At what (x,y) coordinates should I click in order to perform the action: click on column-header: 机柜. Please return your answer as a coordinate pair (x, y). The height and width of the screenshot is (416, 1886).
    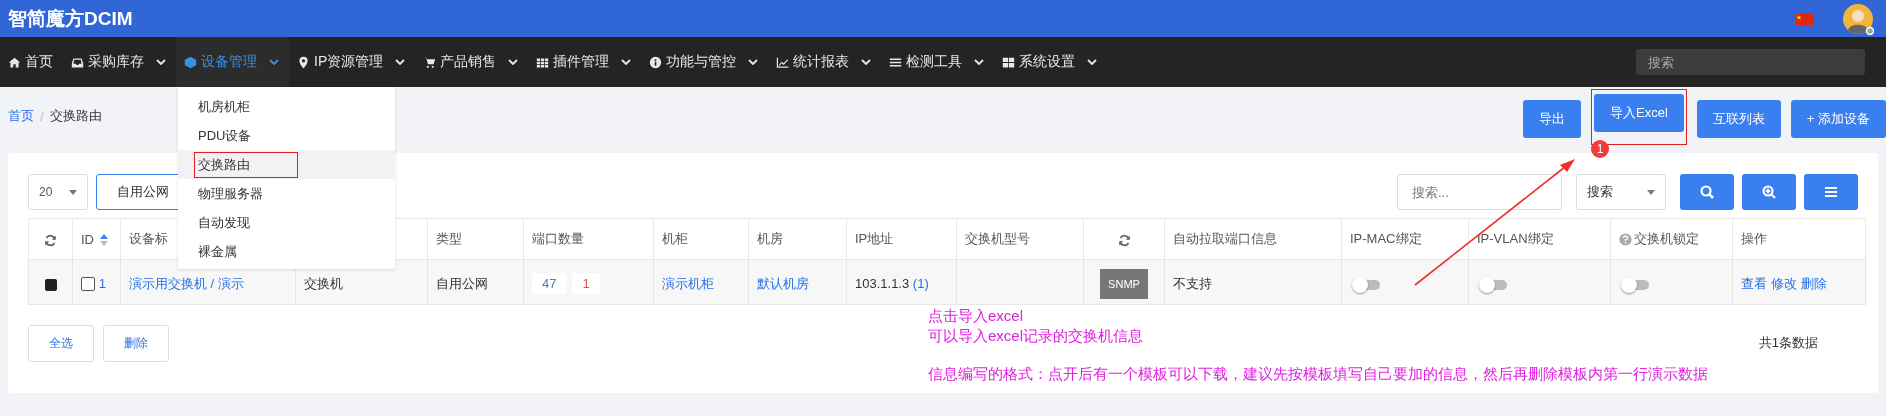
    Looking at the image, I should click on (675, 238).